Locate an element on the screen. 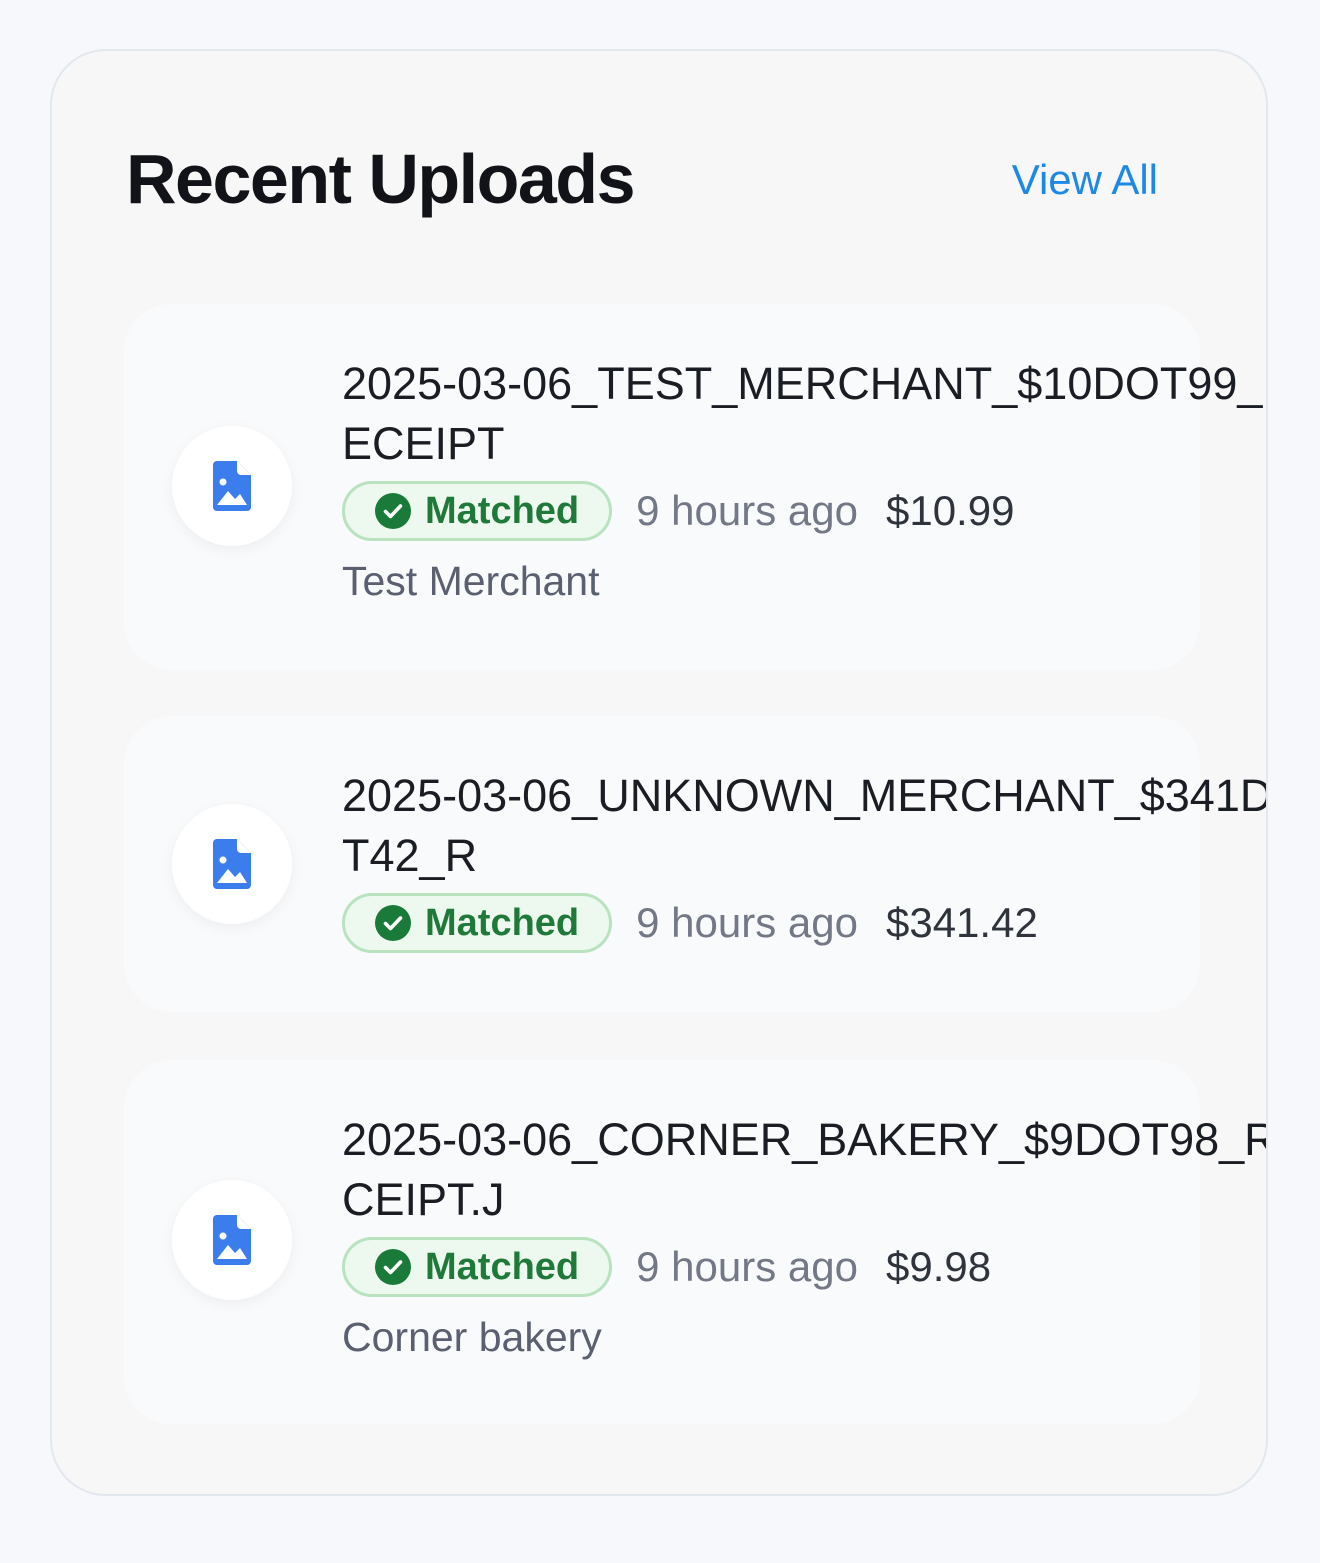 The height and width of the screenshot is (1563, 1320). upload-amount: $9.98 is located at coordinates (938, 1266).